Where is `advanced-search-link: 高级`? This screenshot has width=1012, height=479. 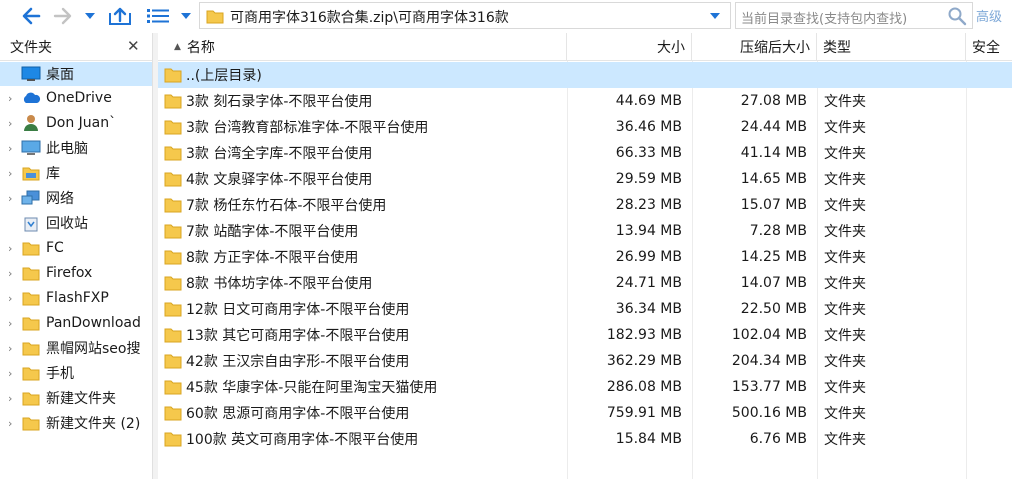 advanced-search-link: 高级 is located at coordinates (989, 15).